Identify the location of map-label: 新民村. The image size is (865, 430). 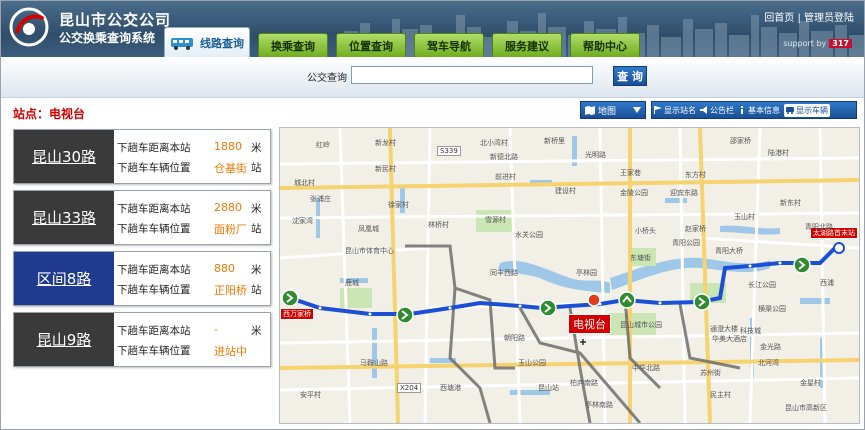
(385, 169).